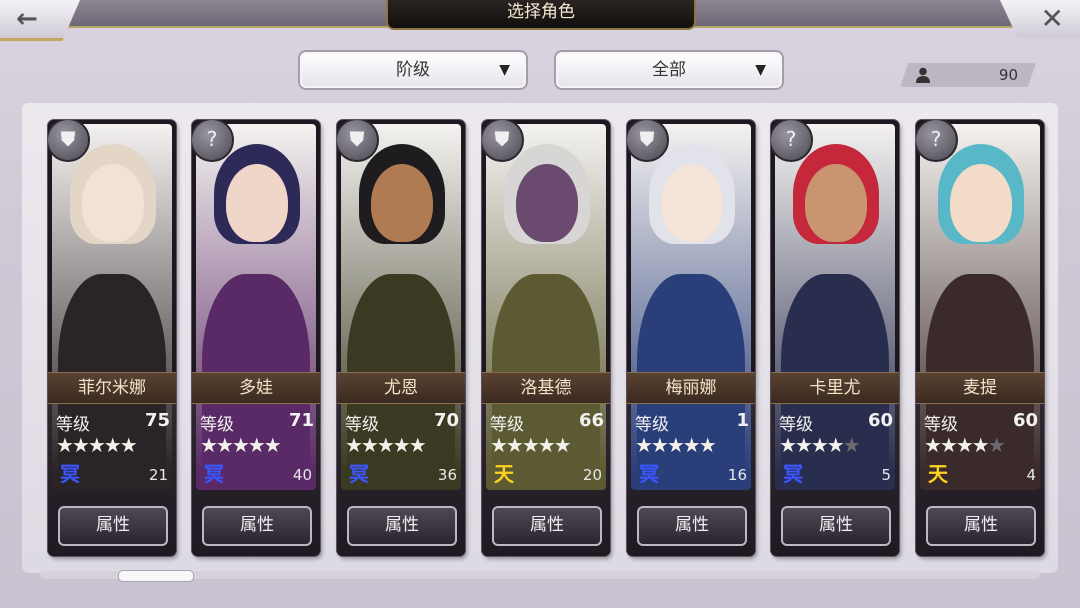 This screenshot has width=1080, height=608. Describe the element at coordinates (1052, 18) in the screenshot. I see `close-icon: ✕` at that location.